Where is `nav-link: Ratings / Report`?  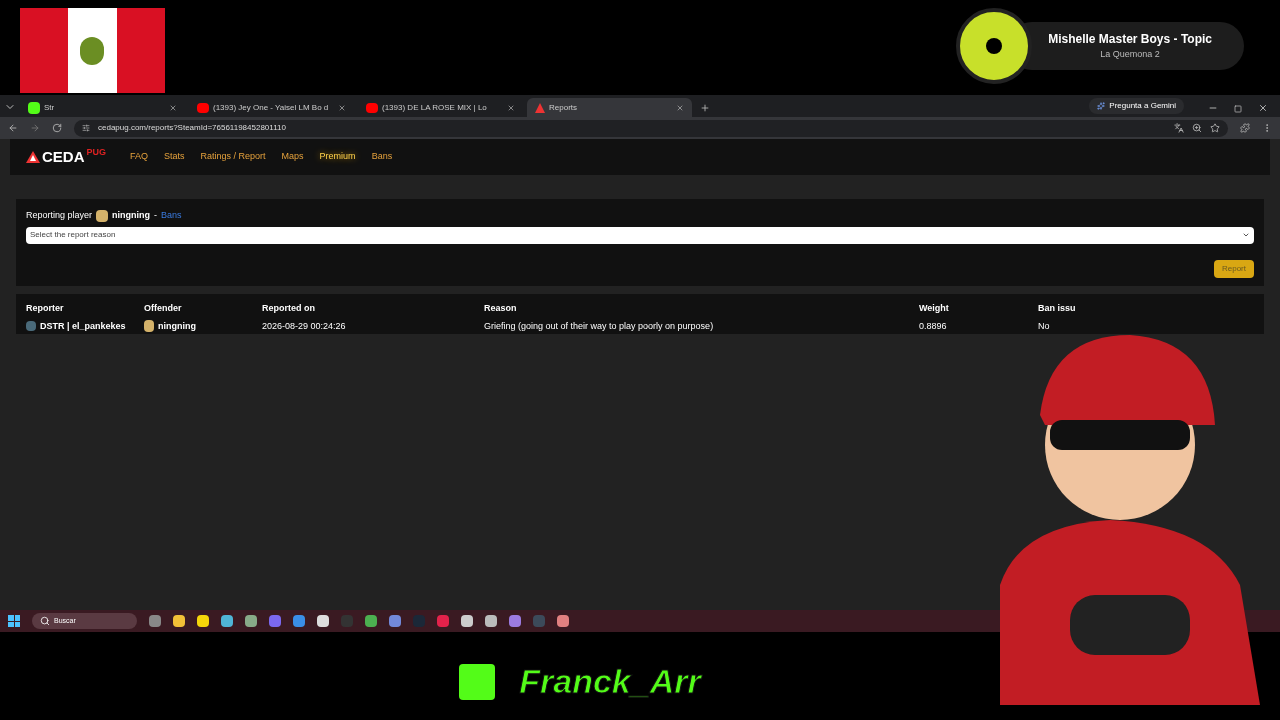 nav-link: Ratings / Report is located at coordinates (233, 157).